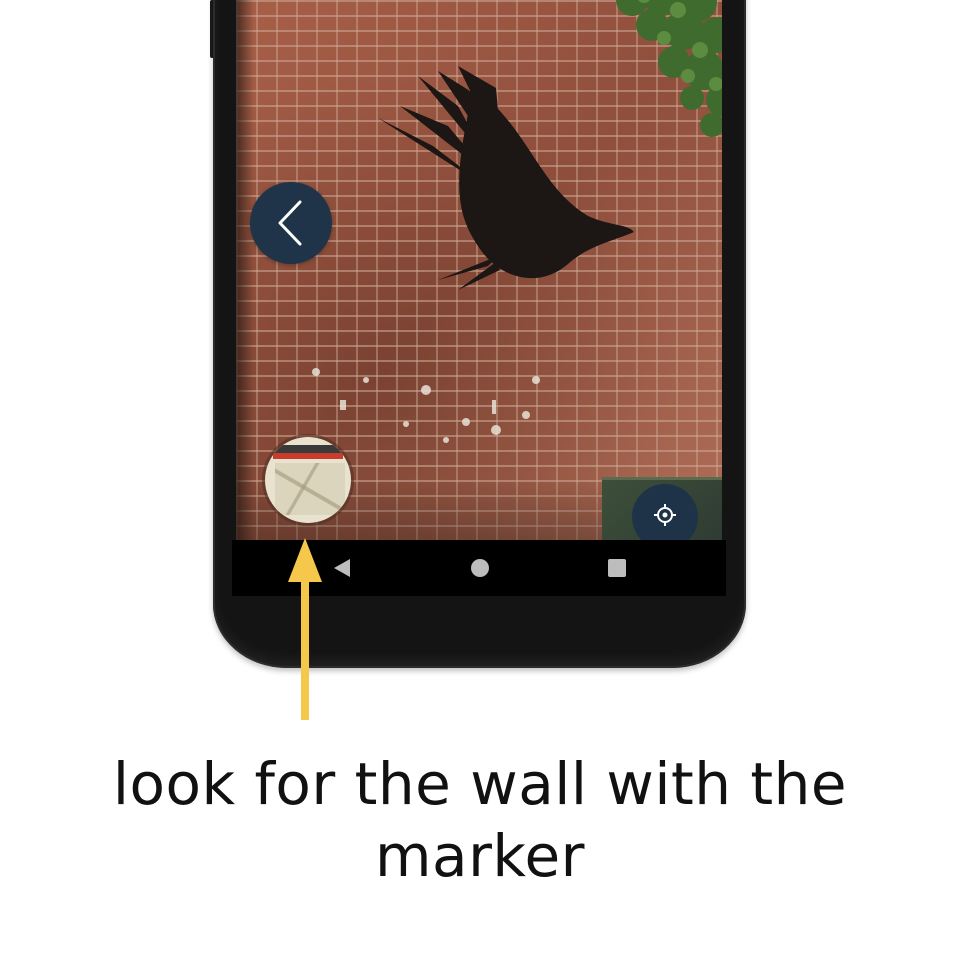  What do you see at coordinates (310, 489) in the screenshot?
I see `marker-map-image` at bounding box center [310, 489].